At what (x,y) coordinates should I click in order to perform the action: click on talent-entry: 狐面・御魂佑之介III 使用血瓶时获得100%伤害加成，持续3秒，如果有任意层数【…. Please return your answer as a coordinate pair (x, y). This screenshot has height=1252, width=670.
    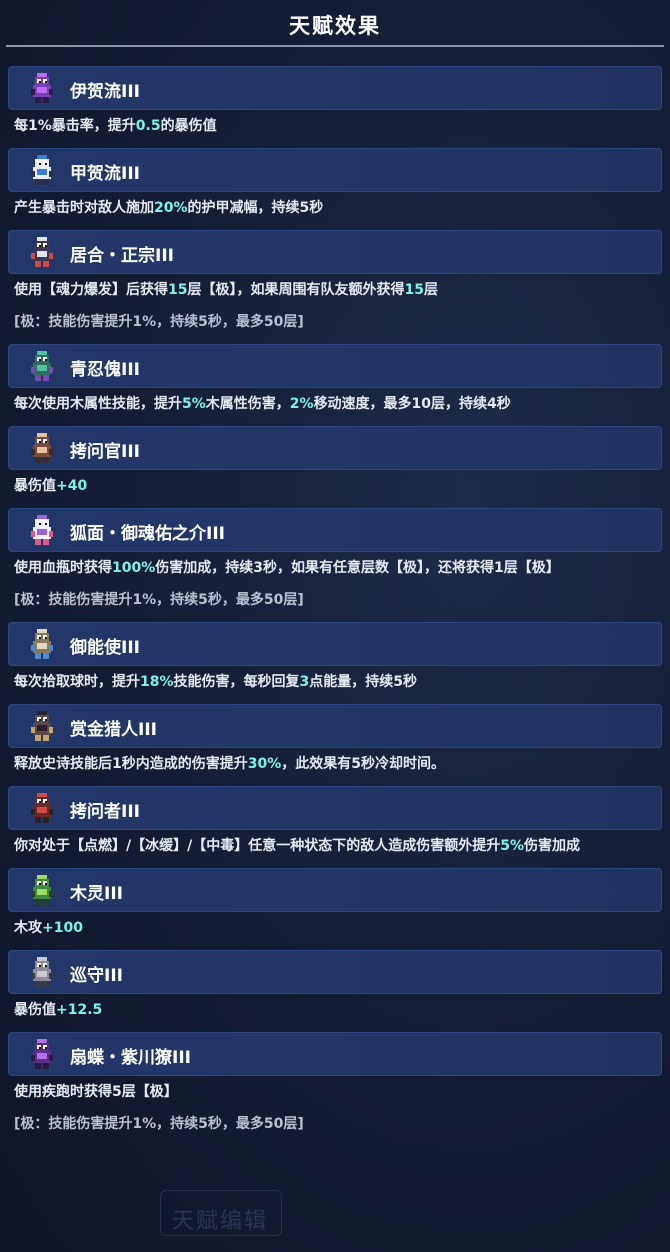
    Looking at the image, I should click on (335, 565).